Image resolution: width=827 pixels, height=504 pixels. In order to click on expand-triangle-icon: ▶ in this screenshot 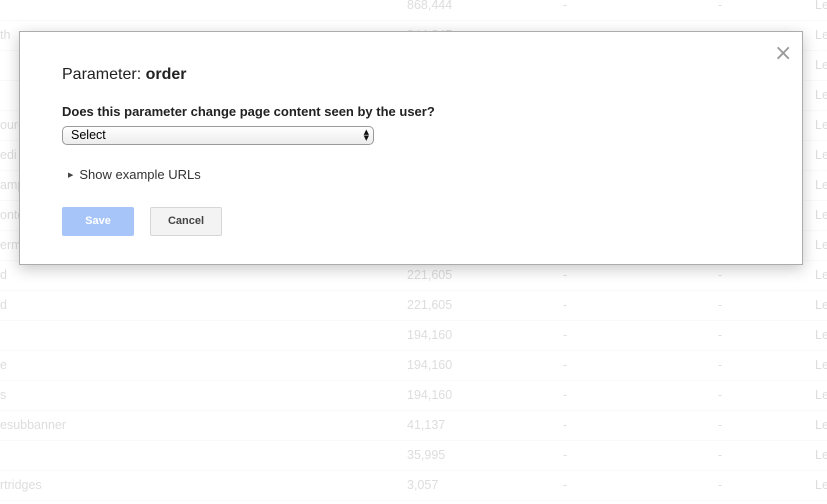, I will do `click(71, 175)`.